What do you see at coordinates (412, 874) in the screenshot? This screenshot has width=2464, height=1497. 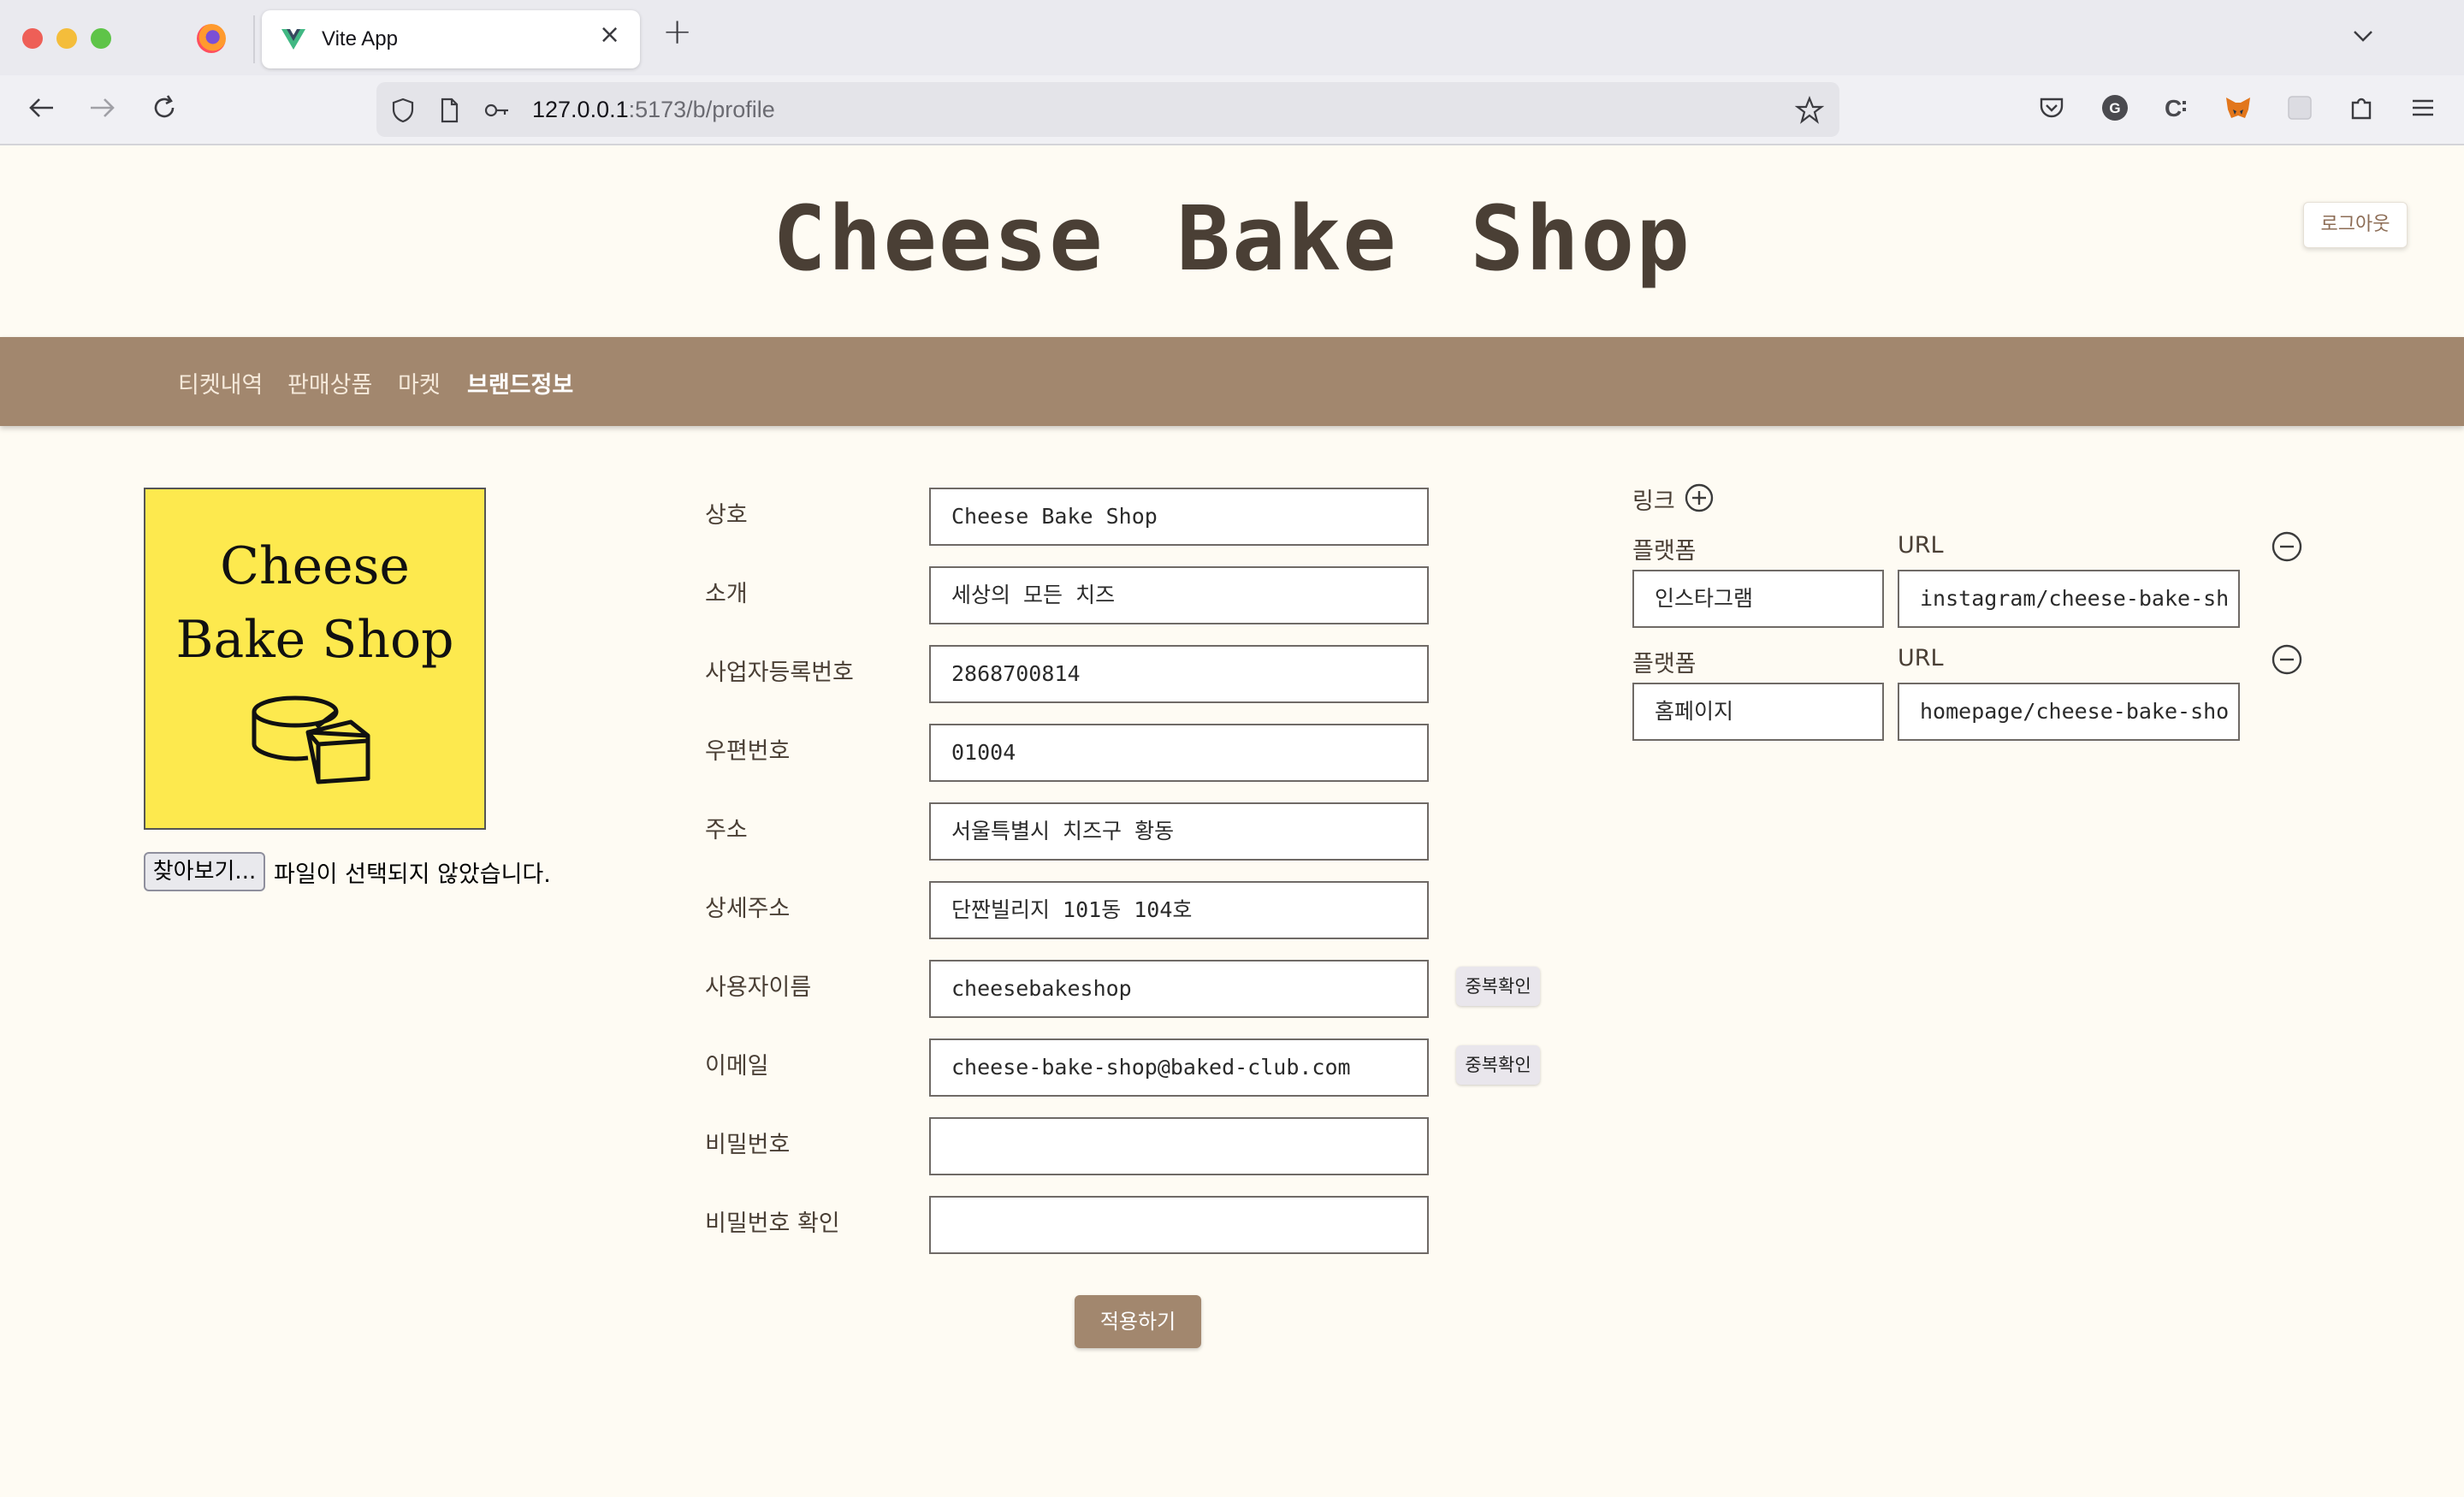 I see `file-status-text: 파일이 선택되지 않았습니다.` at bounding box center [412, 874].